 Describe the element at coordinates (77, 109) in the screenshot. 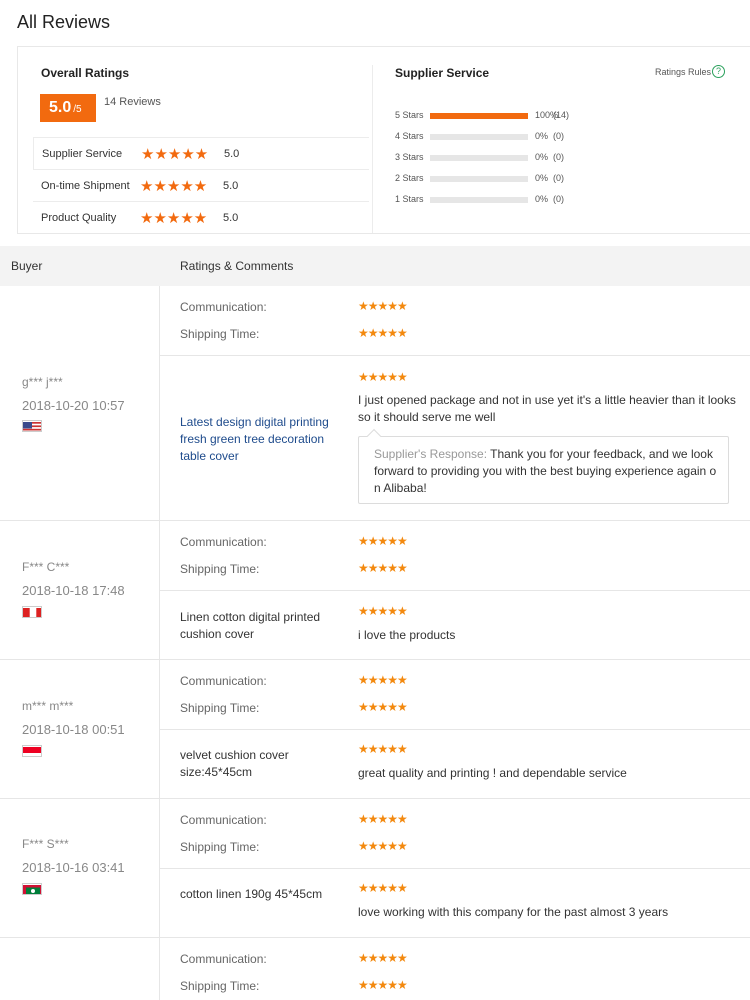

I see `overall-score-suffix: /5` at that location.